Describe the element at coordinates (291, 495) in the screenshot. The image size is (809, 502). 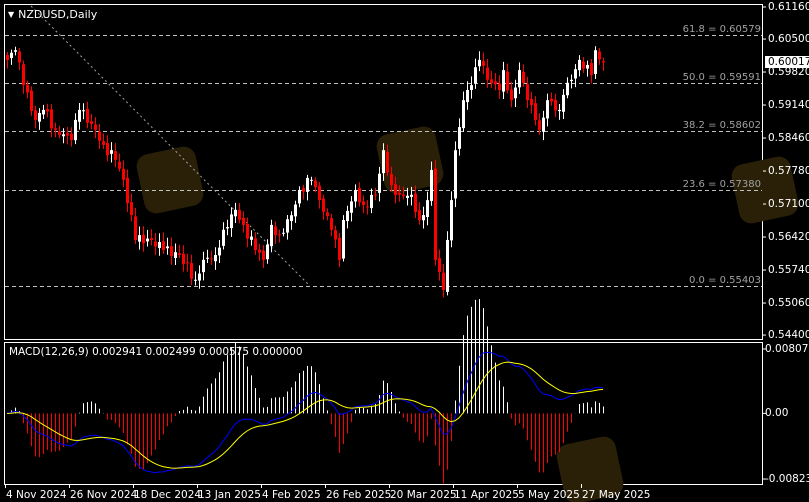
I see `date-axis-label: 4 Feb 2025` at that location.